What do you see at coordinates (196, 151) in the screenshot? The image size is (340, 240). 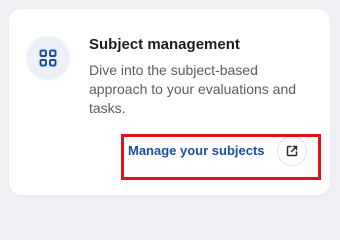 I see `manage-subjects-link: Manage your subjects` at bounding box center [196, 151].